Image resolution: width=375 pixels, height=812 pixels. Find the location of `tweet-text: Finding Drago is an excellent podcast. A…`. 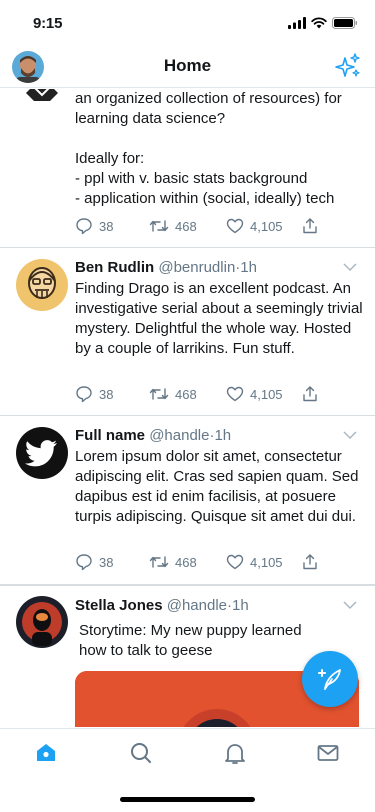

tweet-text: Finding Drago is an excellent podcast. A… is located at coordinates (219, 318).